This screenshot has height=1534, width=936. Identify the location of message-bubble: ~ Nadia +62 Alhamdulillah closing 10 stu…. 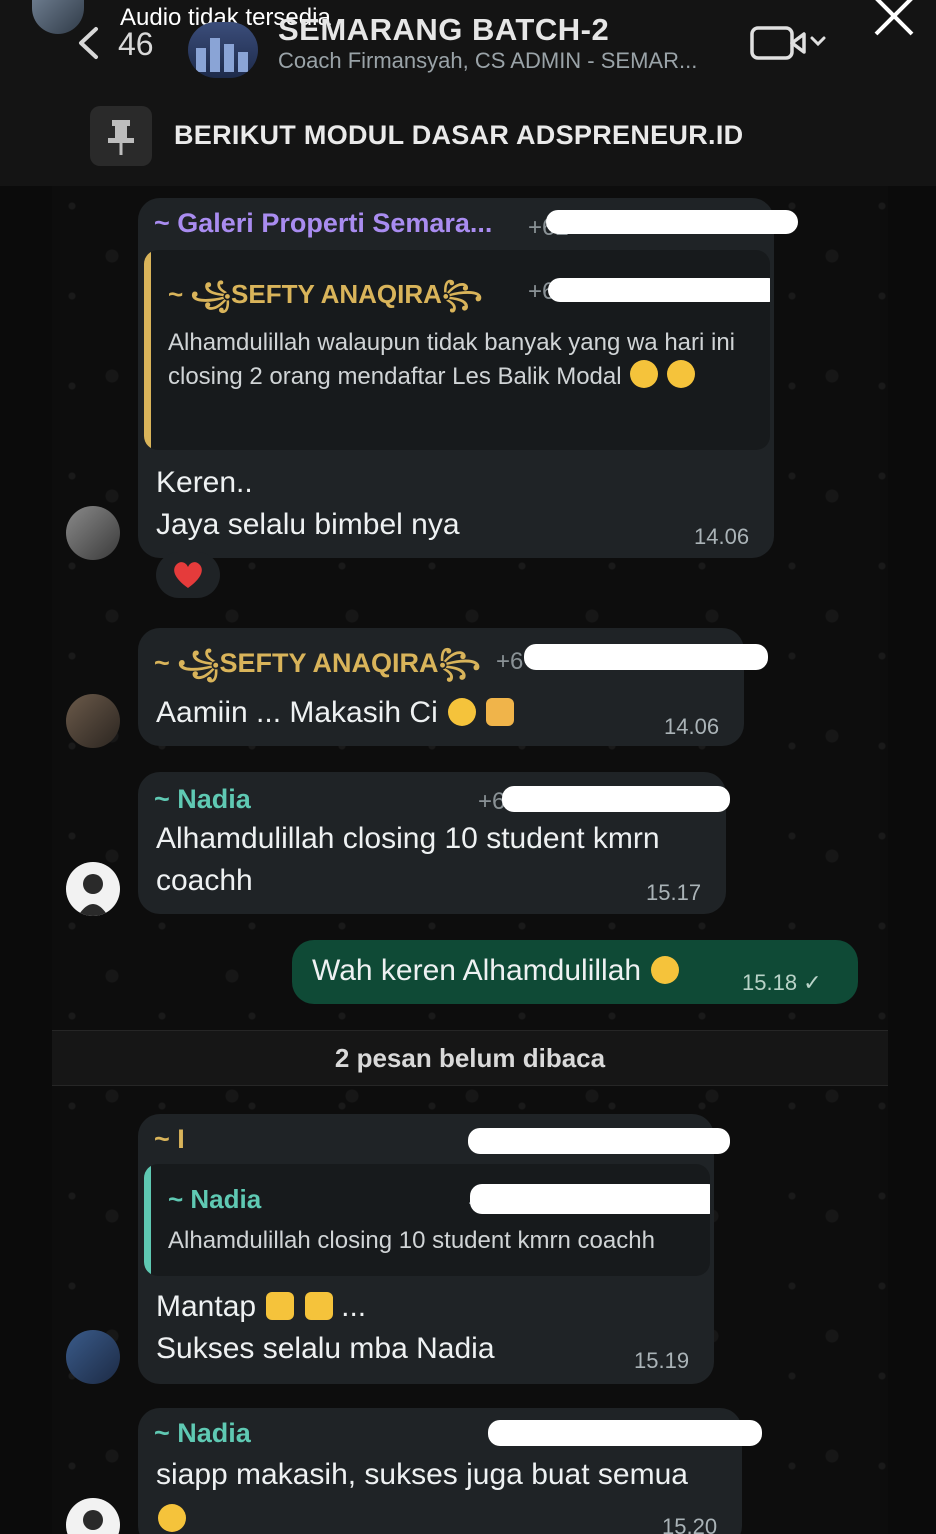
(434, 843).